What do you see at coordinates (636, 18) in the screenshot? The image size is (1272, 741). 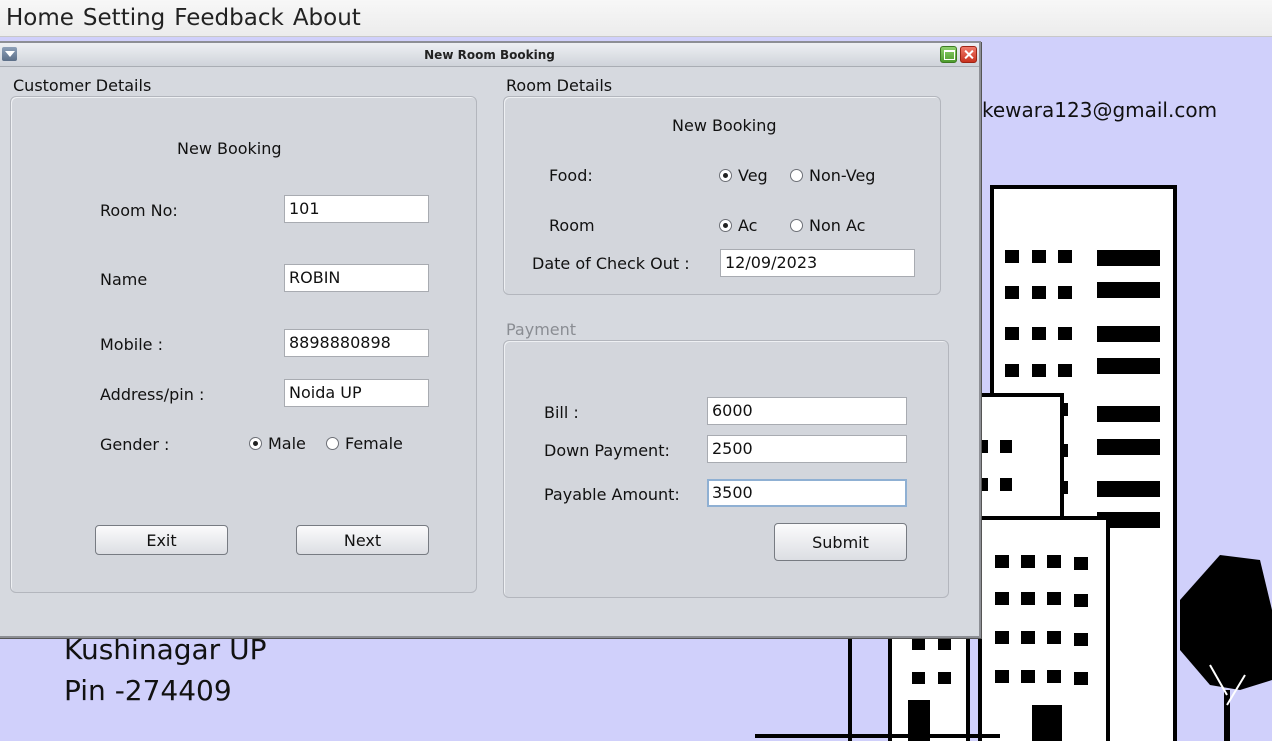 I see `menu-bar: Home Setting Feedback About` at bounding box center [636, 18].